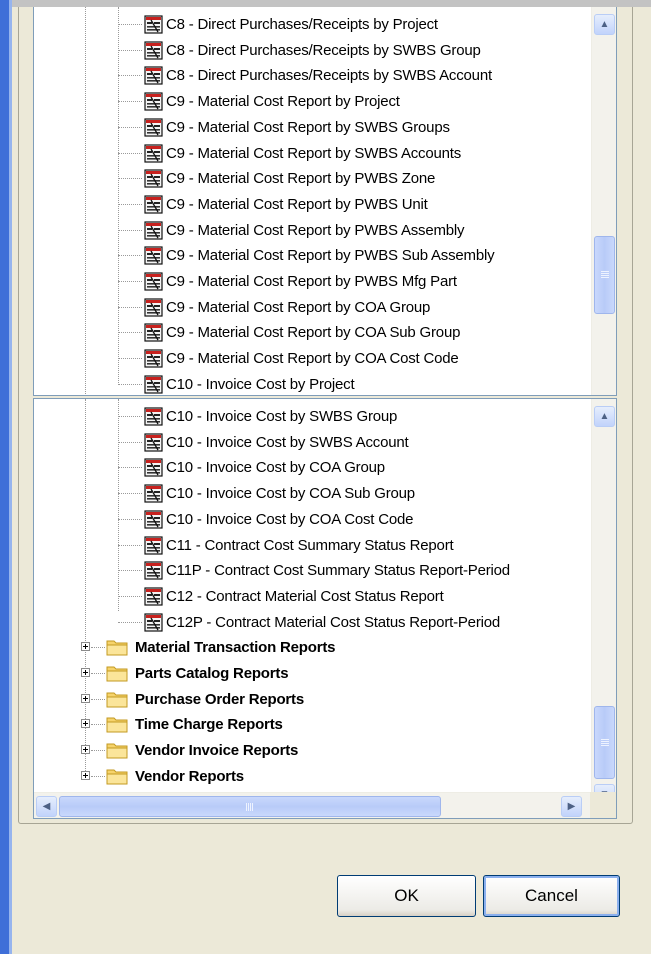  What do you see at coordinates (46, 806) in the screenshot?
I see `scroll-left-icon: ◀` at bounding box center [46, 806].